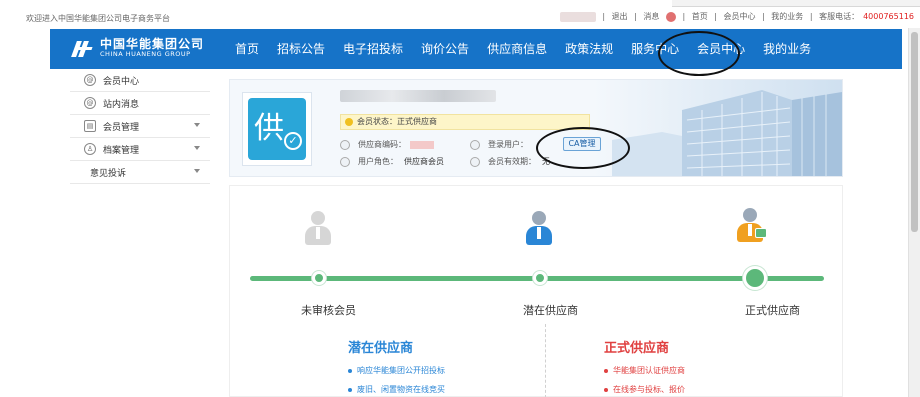  What do you see at coordinates (418, 96) in the screenshot?
I see `company-name-blurred` at bounding box center [418, 96].